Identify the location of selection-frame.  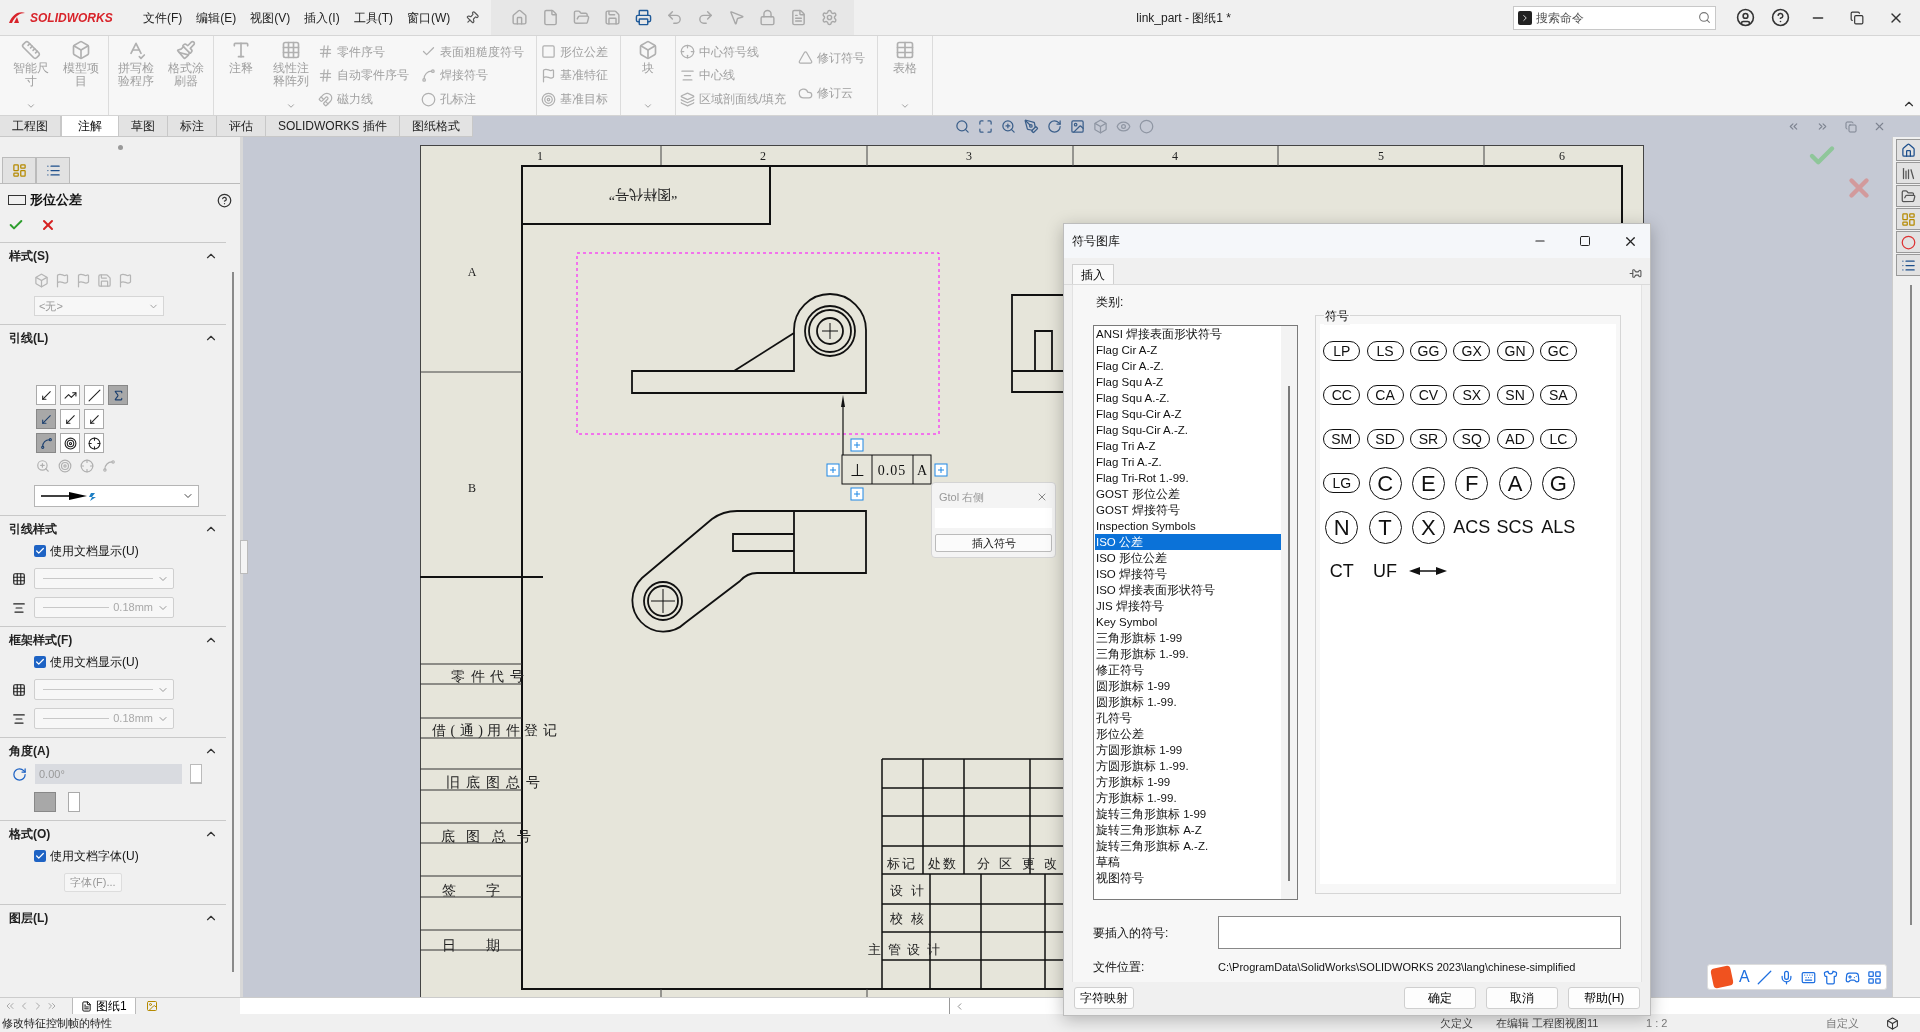
(758, 343).